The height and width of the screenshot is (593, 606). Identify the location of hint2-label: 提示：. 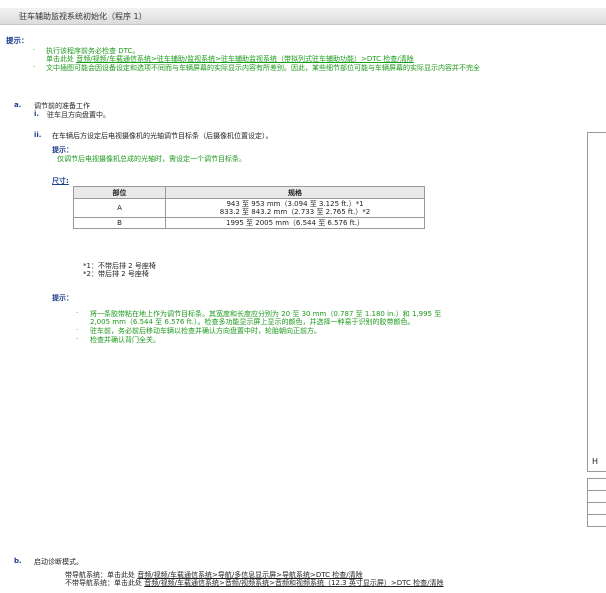
(62, 298).